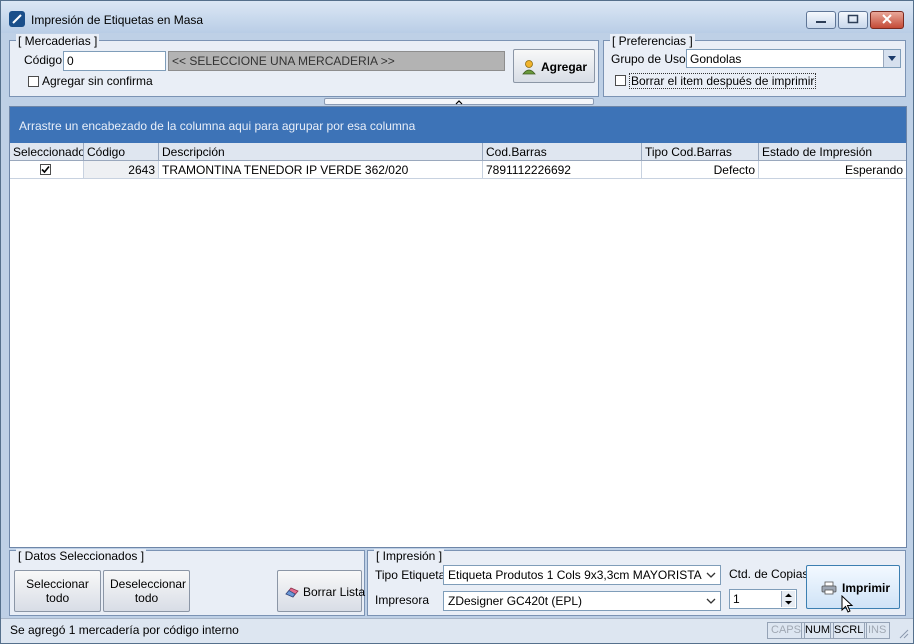  I want to click on cell-cod-barras: 7891112226692, so click(562, 169).